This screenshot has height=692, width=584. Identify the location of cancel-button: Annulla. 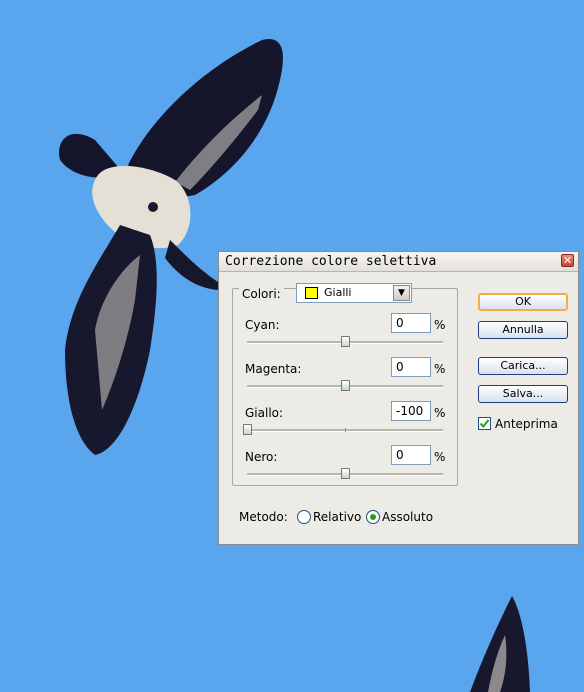
(523, 330).